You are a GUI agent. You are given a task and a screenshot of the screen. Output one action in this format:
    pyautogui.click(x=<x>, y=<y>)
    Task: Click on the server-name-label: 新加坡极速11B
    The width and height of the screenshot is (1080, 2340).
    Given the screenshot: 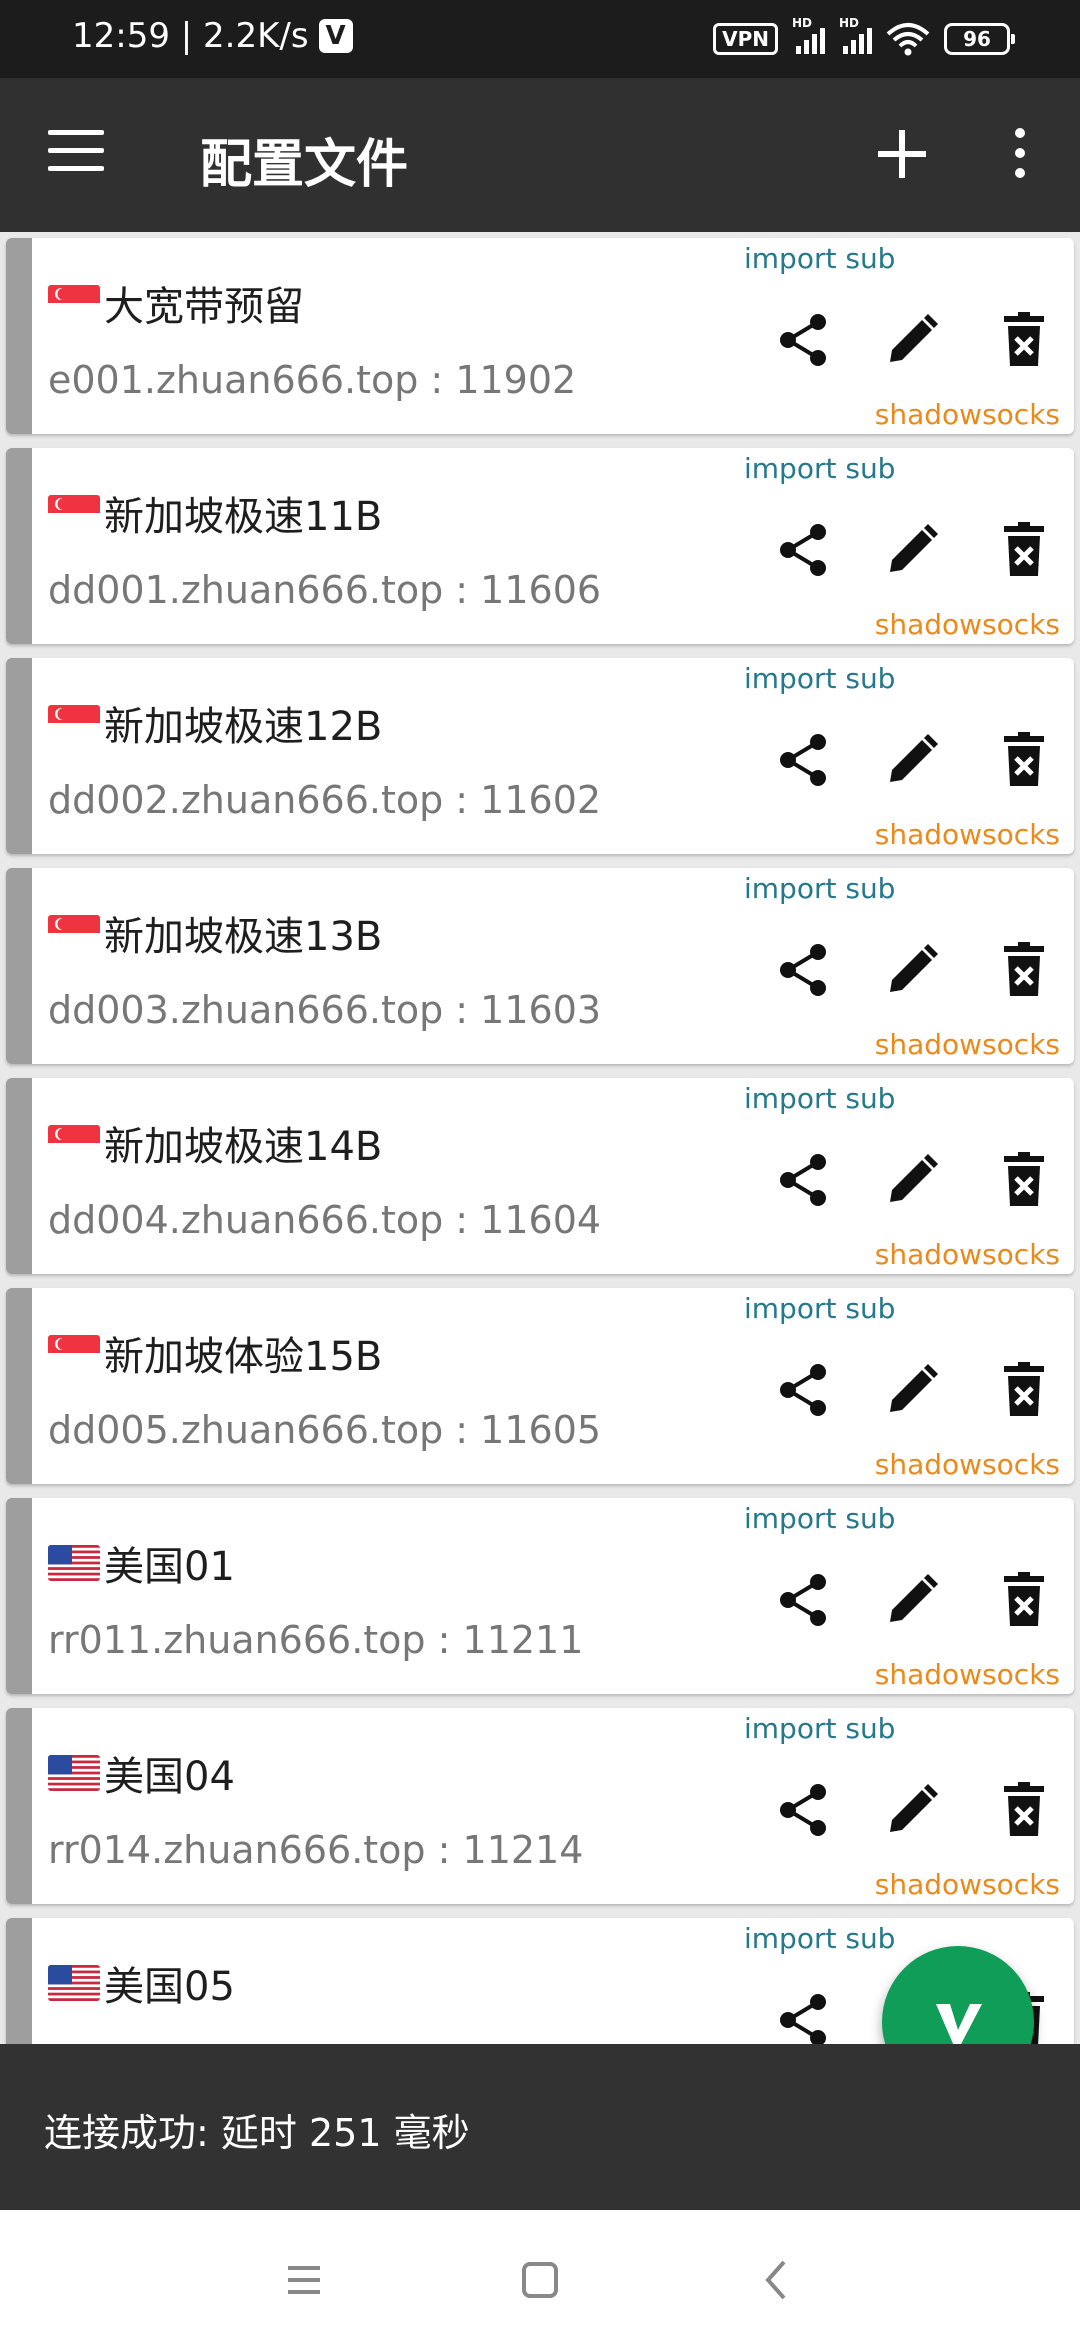 What is the action you would take?
    pyautogui.click(x=243, y=517)
    